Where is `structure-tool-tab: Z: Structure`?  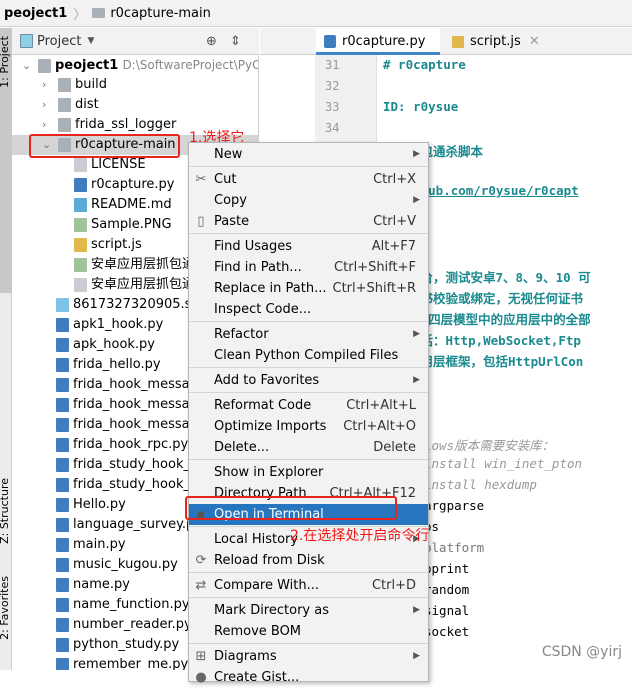
structure-tool-tab: Z: Structure is located at coordinates (5, 511).